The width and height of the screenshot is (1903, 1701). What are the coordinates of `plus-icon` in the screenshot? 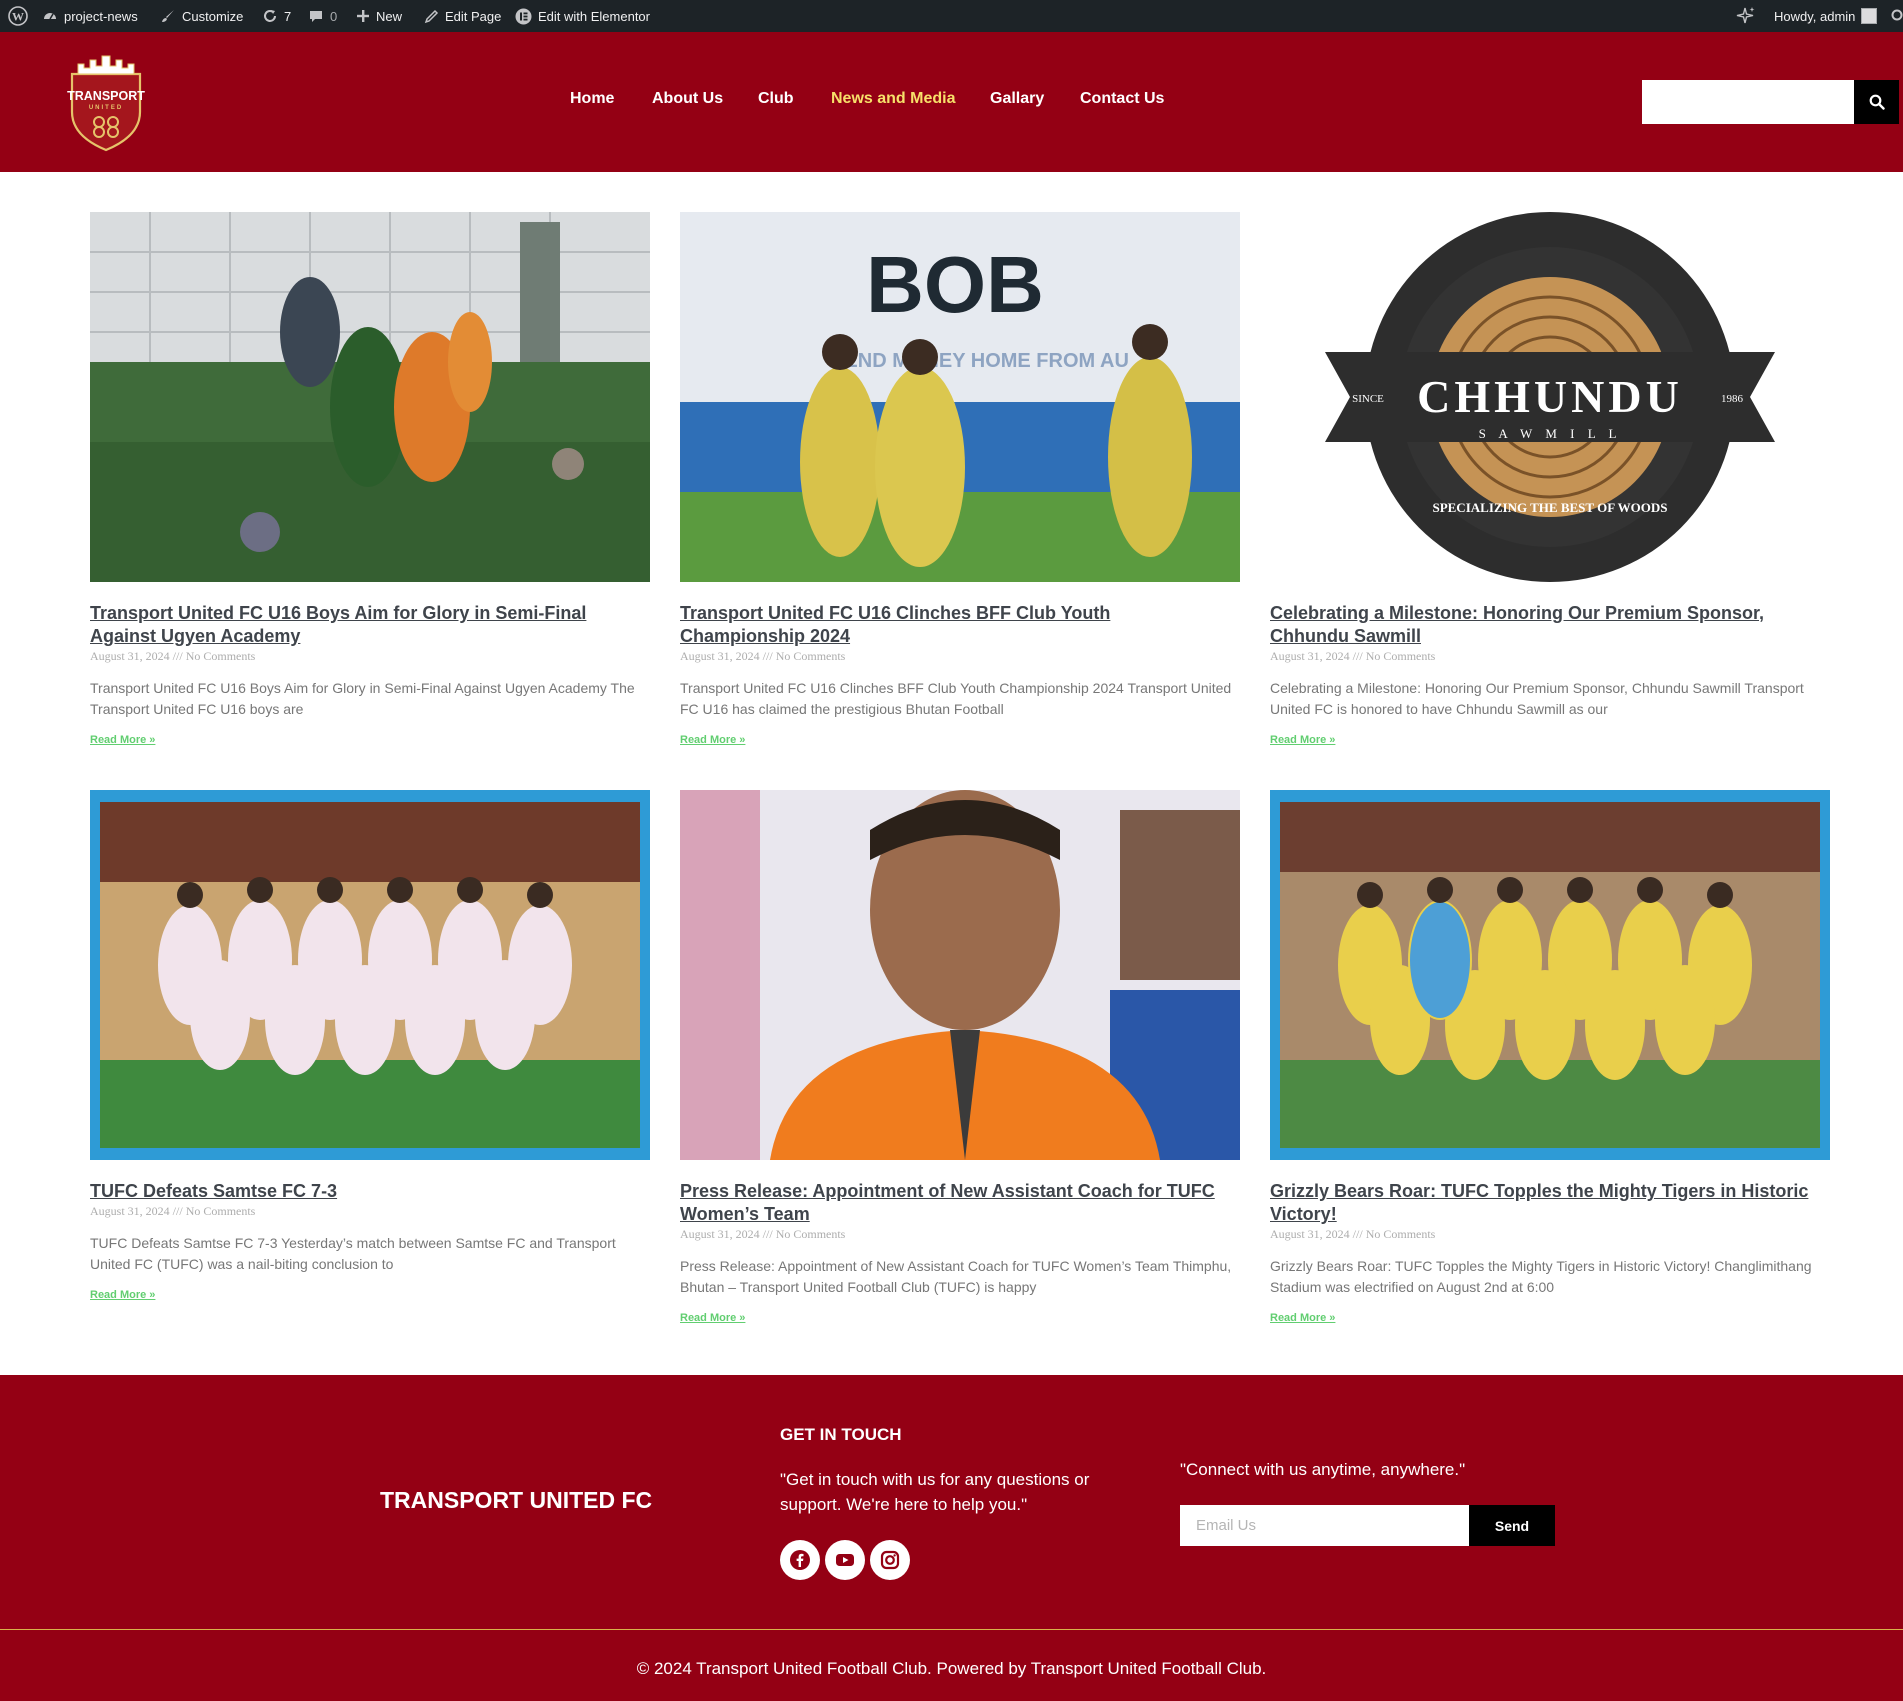 It's located at (363, 16).